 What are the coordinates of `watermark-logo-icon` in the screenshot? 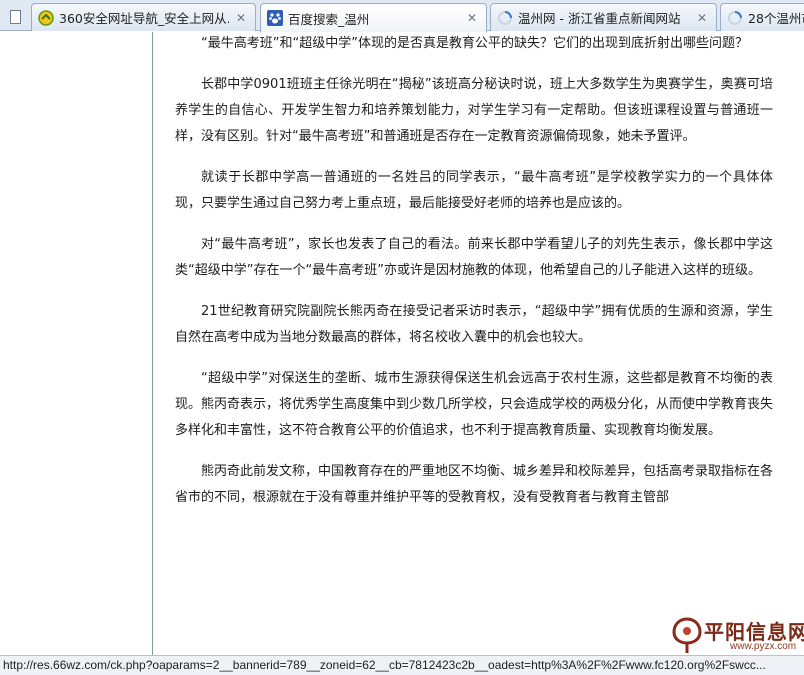 It's located at (687, 635).